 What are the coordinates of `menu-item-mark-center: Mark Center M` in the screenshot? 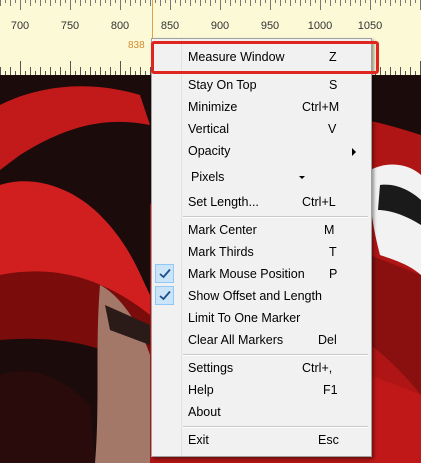 It's located at (261, 230).